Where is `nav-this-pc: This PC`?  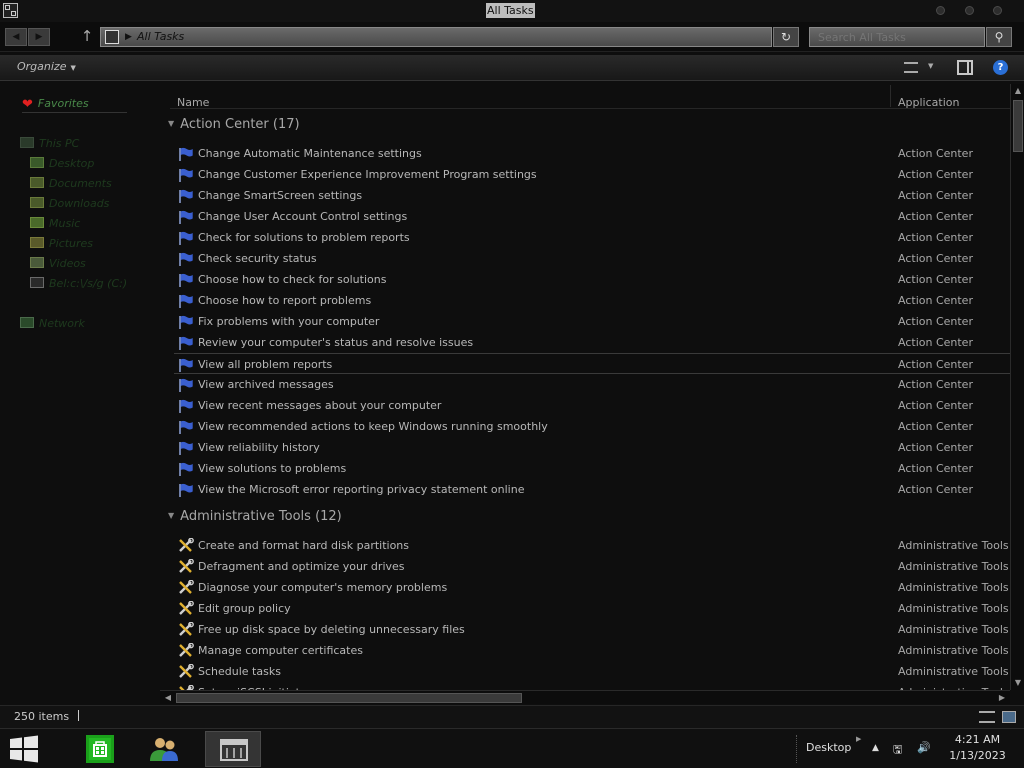 nav-this-pc: This PC is located at coordinates (49, 143).